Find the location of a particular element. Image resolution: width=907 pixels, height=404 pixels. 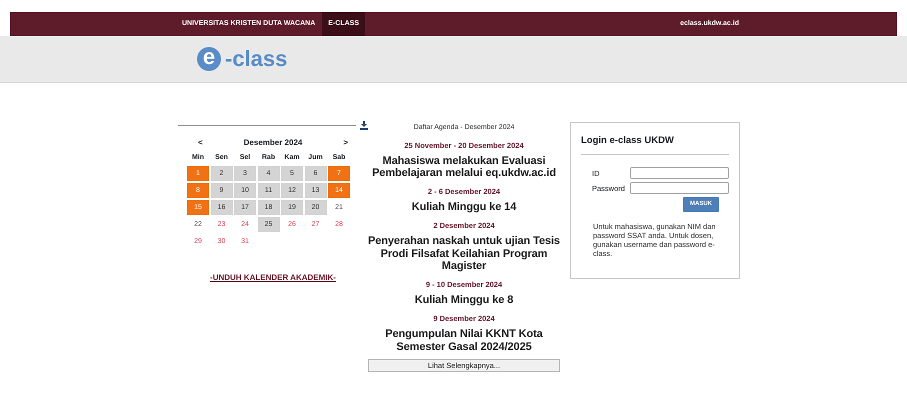

logo-circle: e is located at coordinates (209, 59).